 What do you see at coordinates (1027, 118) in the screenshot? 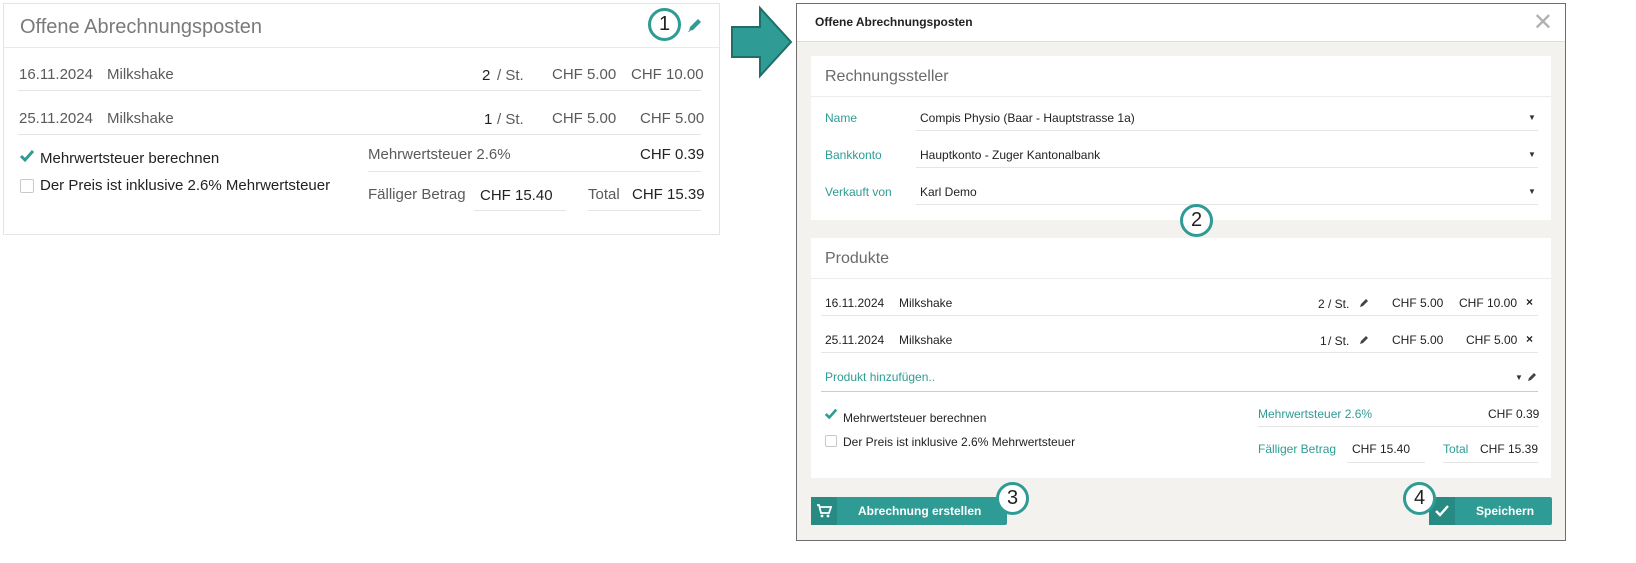
I see `name-select: Compis Physio (Baar - Hauptstrasse 1a)` at bounding box center [1027, 118].